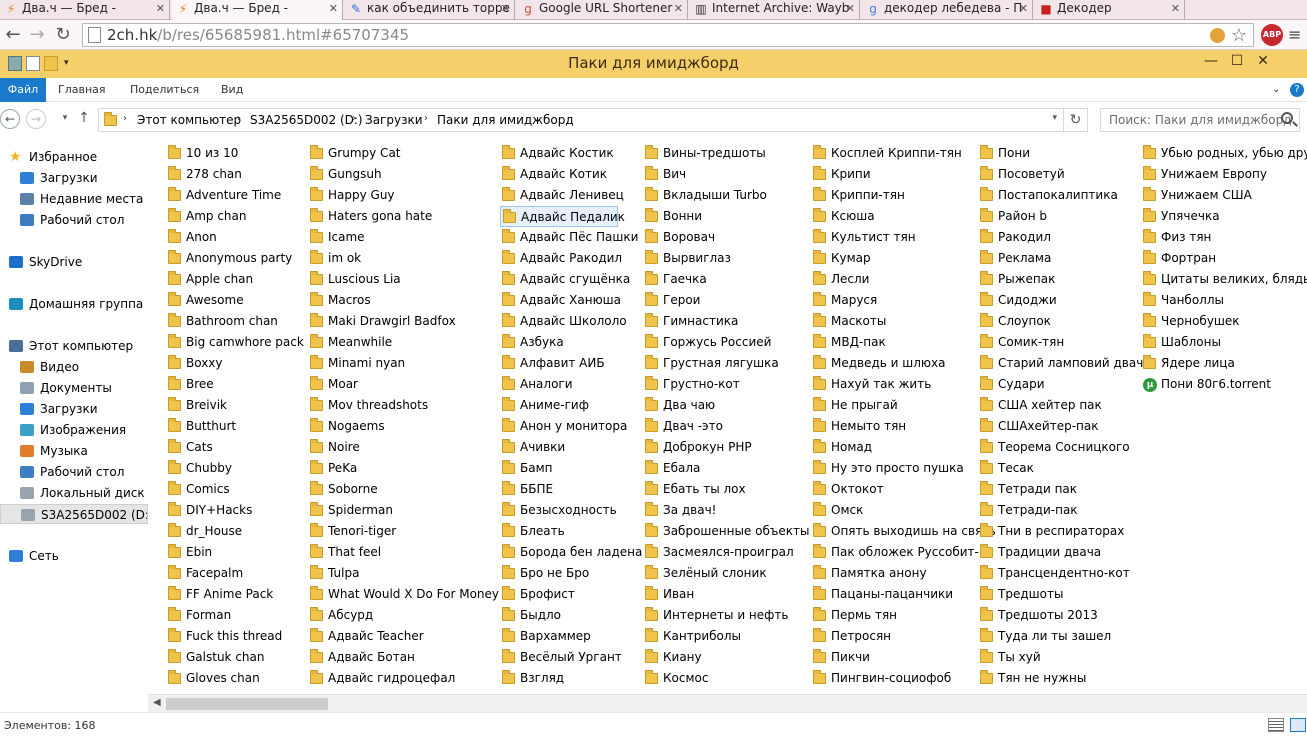  I want to click on close-button: ✕, so click(1263, 61).